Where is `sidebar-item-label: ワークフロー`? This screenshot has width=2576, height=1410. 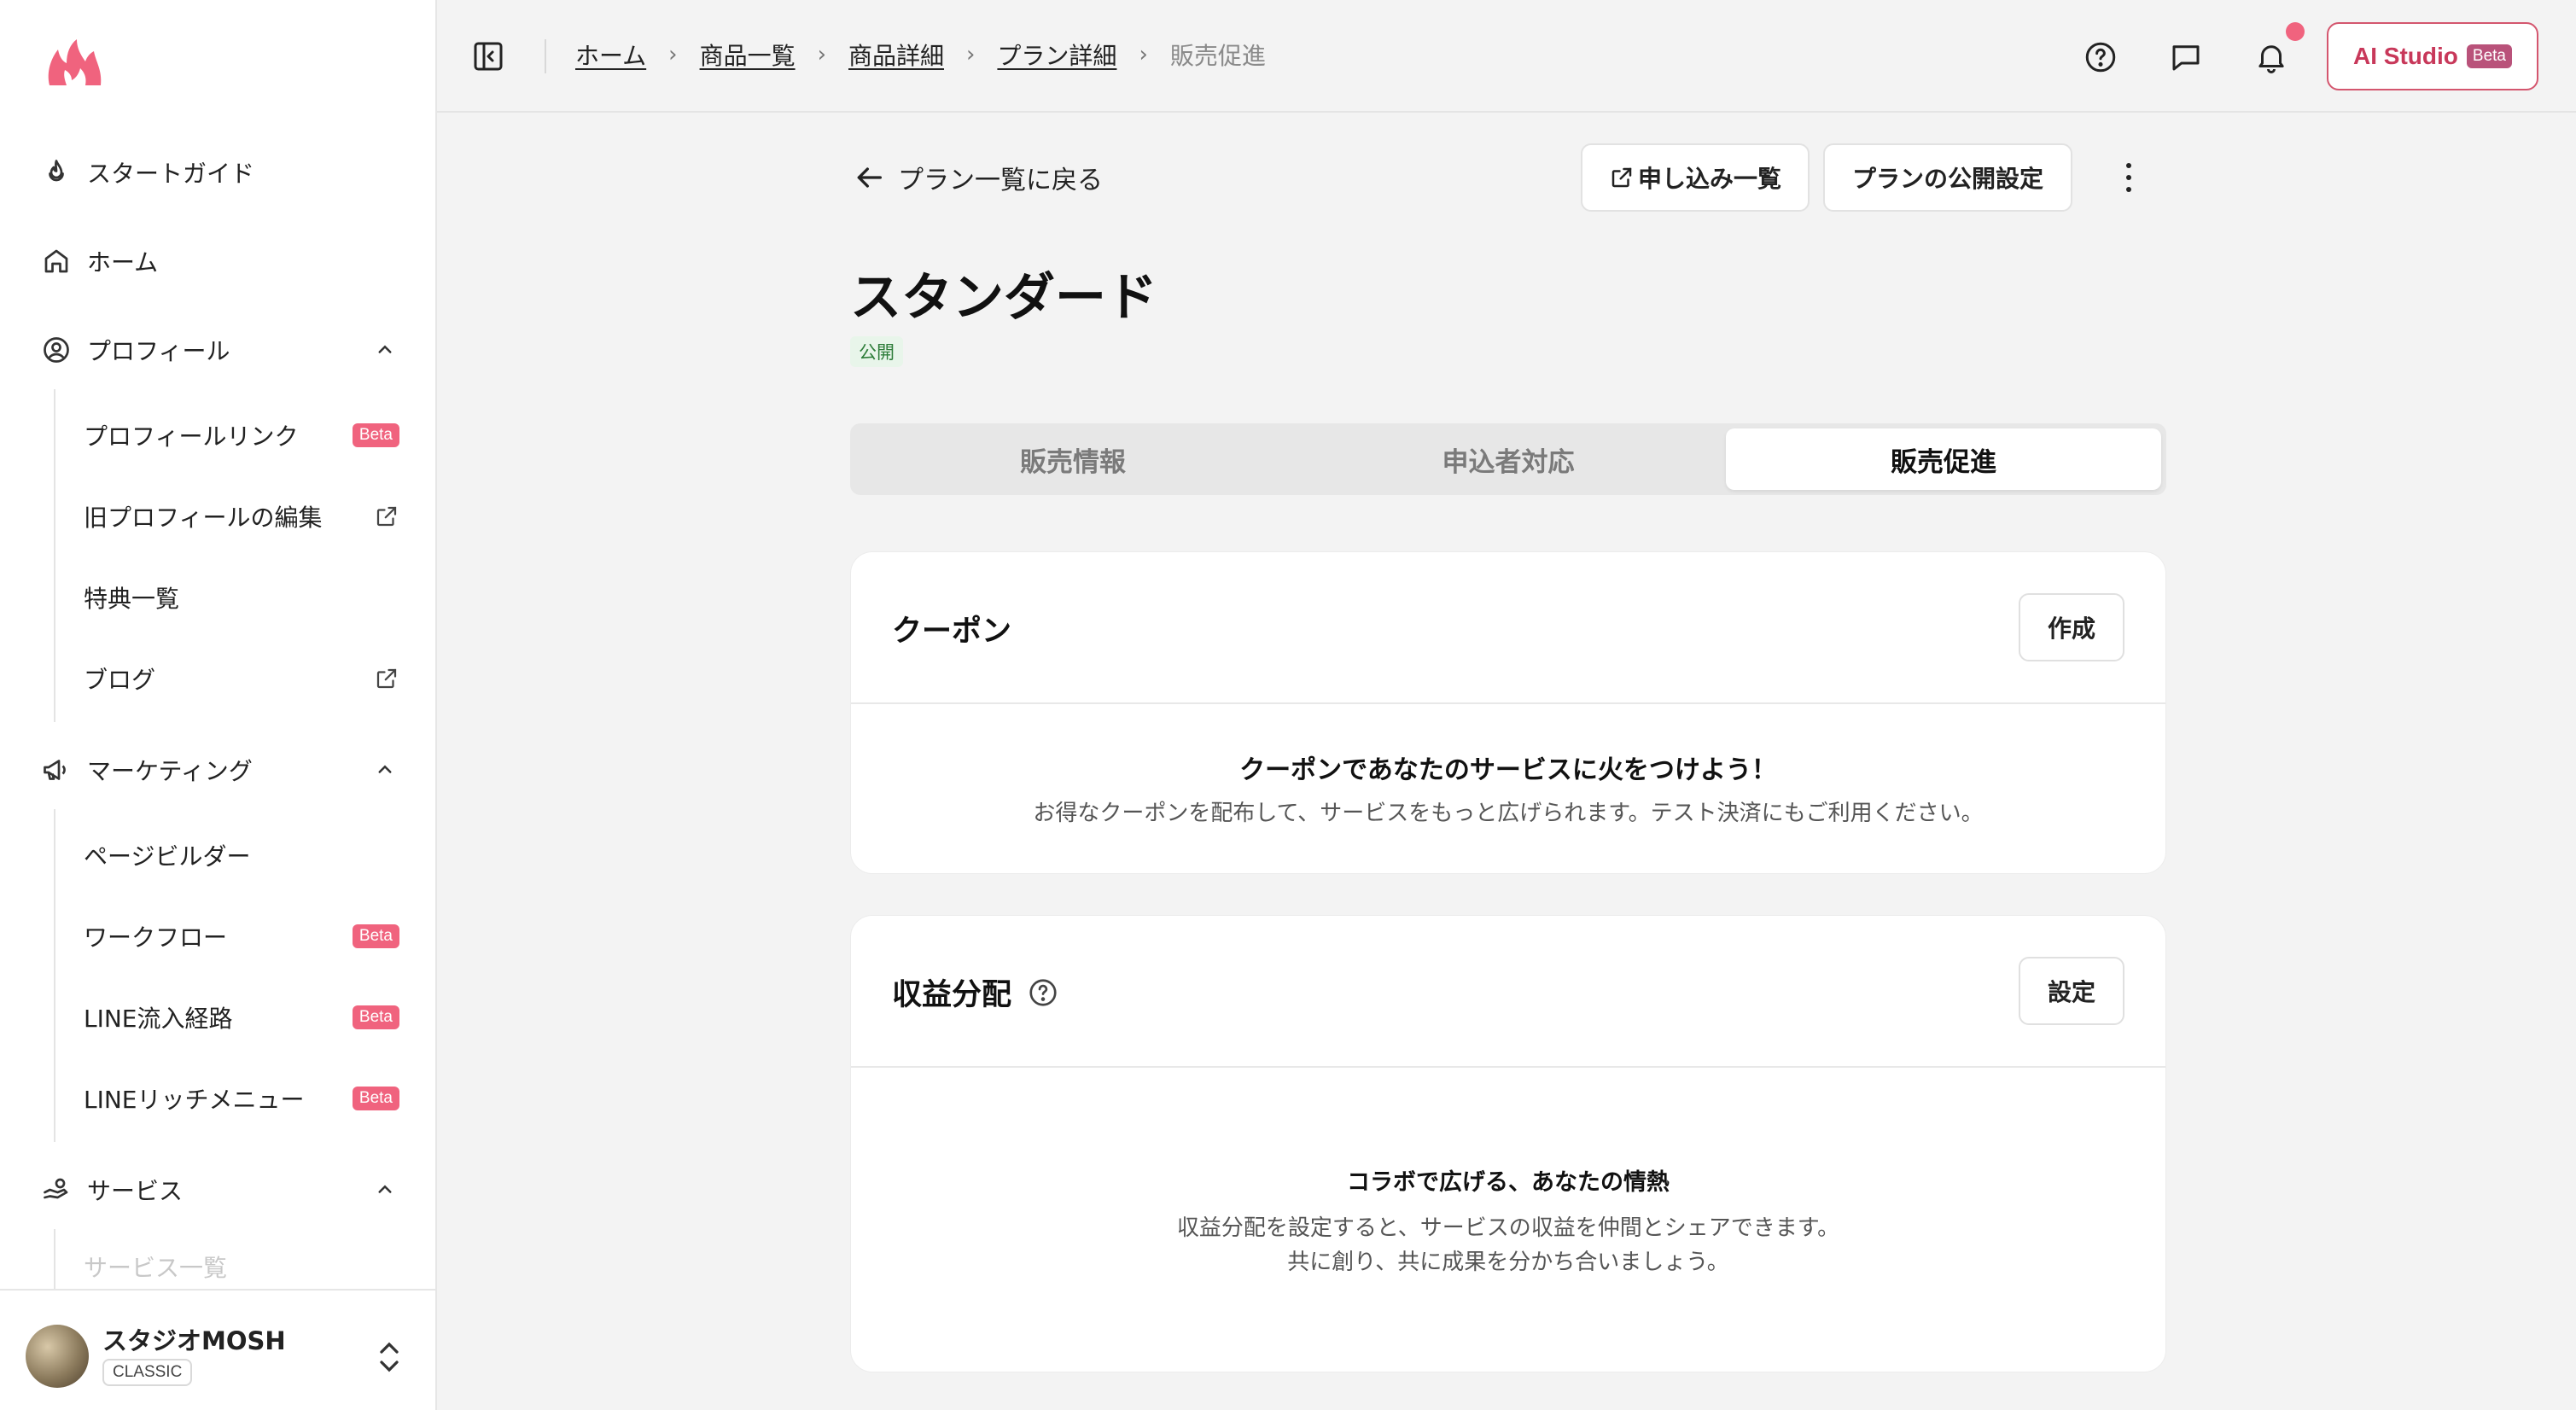 sidebar-item-label: ワークフロー is located at coordinates (156, 937).